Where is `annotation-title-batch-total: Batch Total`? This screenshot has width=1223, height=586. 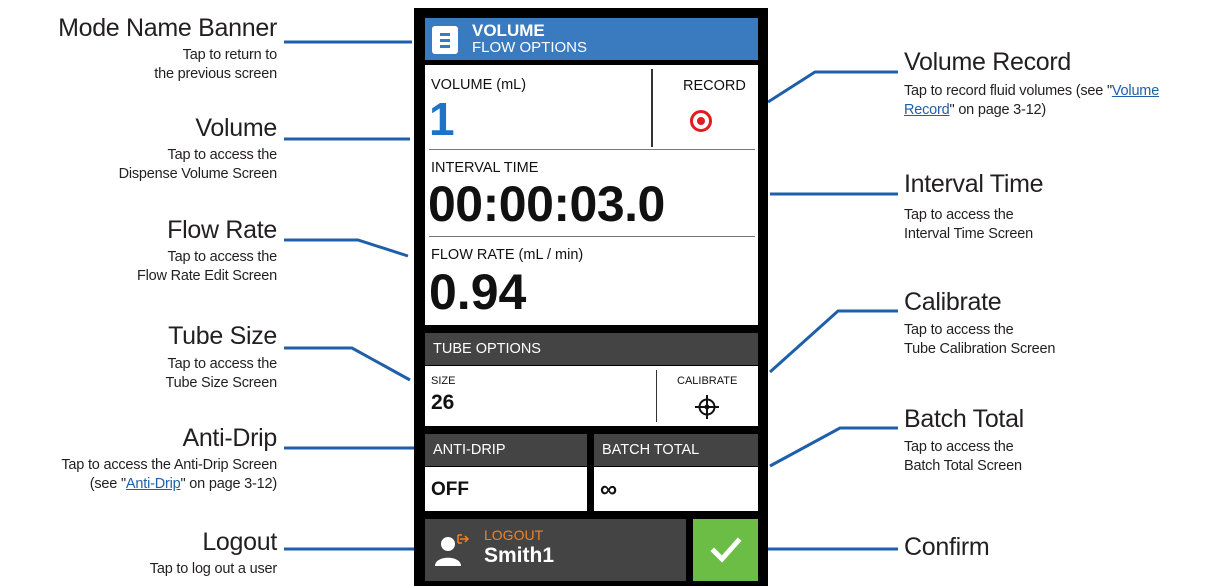 annotation-title-batch-total: Batch Total is located at coordinates (964, 419).